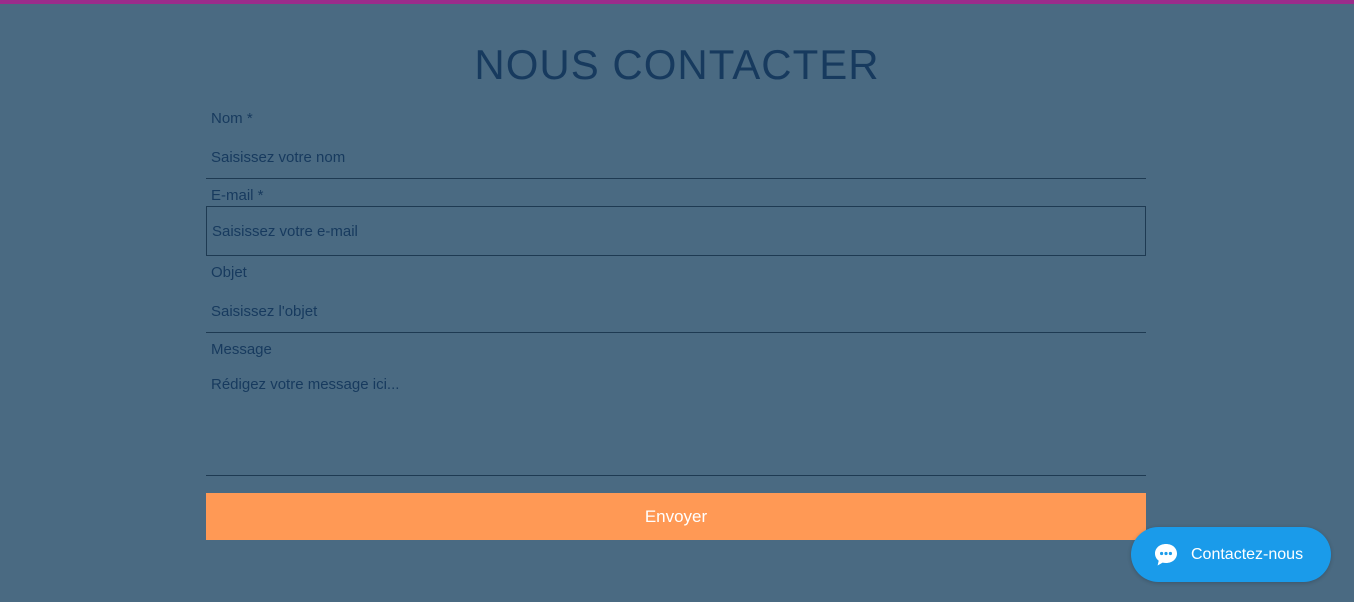 The image size is (1354, 602). I want to click on chat-label: Contactez-nous, so click(1247, 554).